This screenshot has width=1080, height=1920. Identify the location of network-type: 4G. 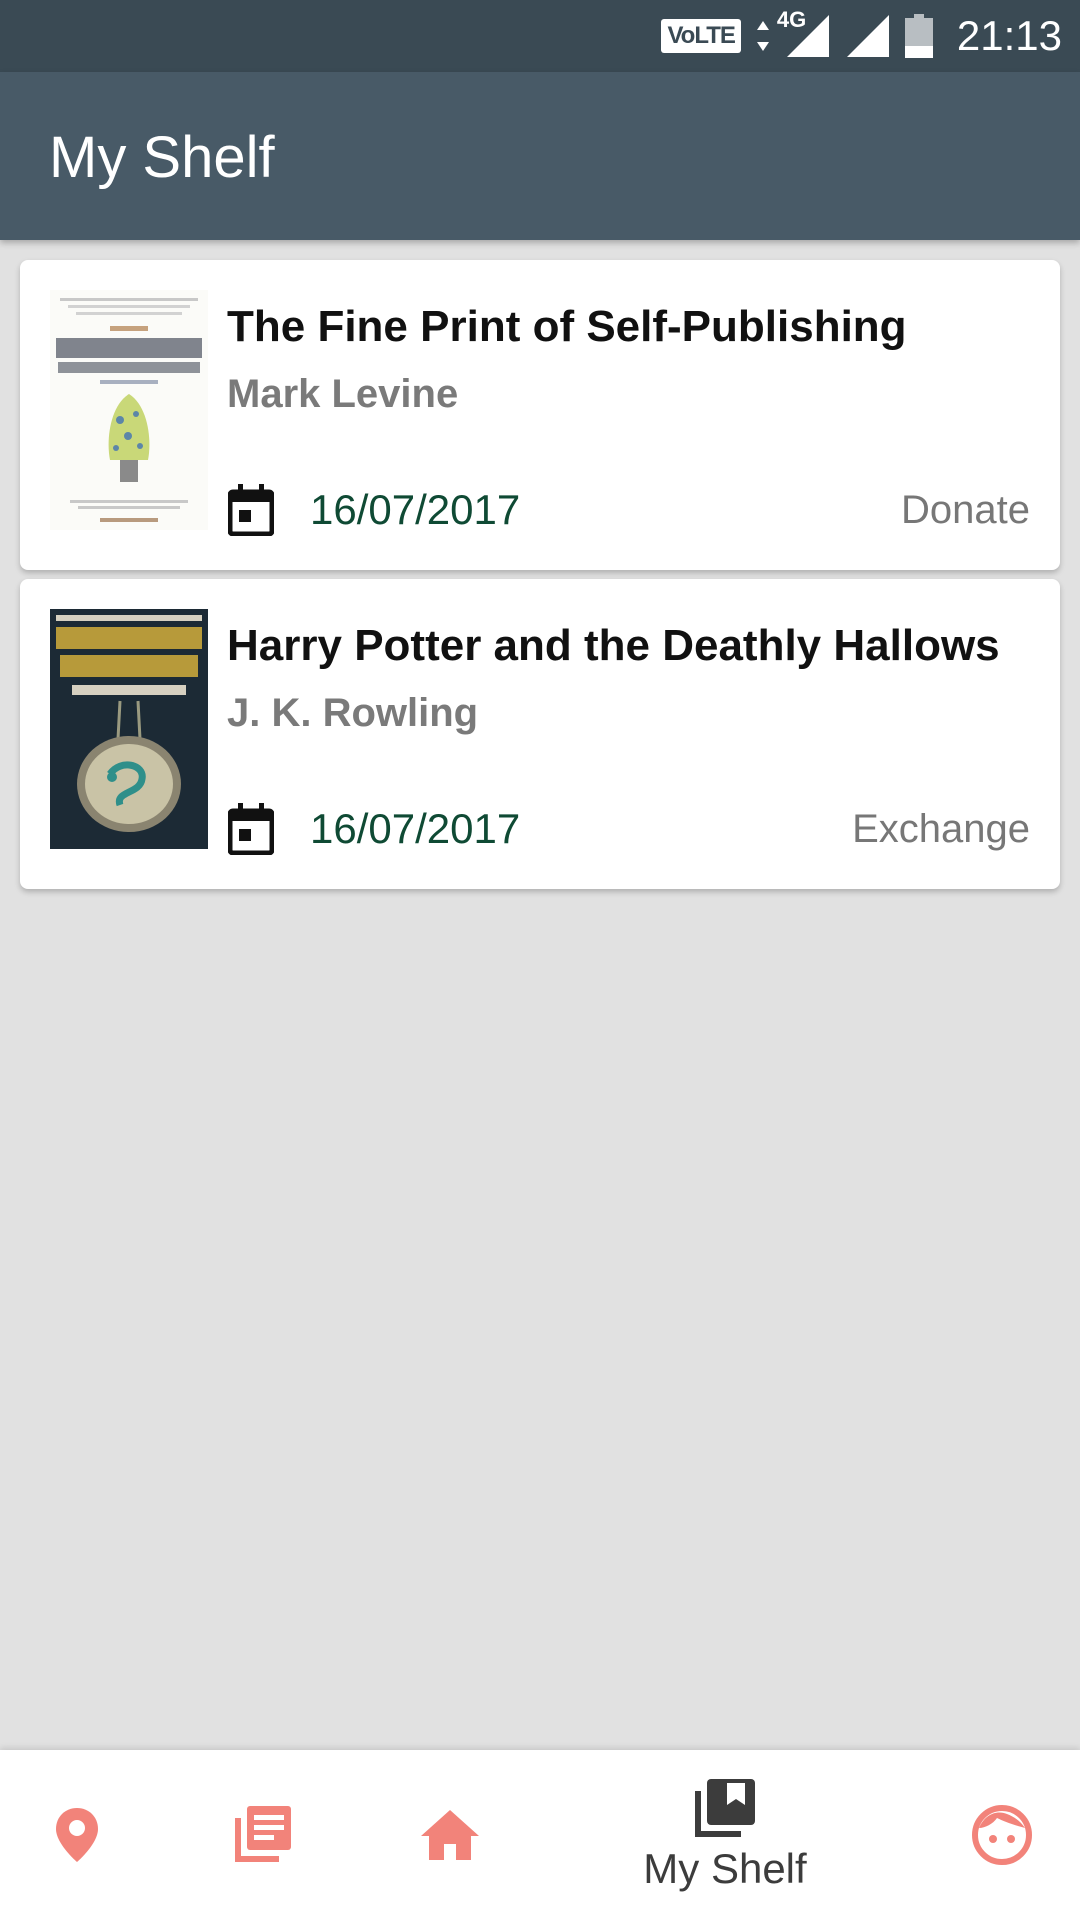
(804, 33).